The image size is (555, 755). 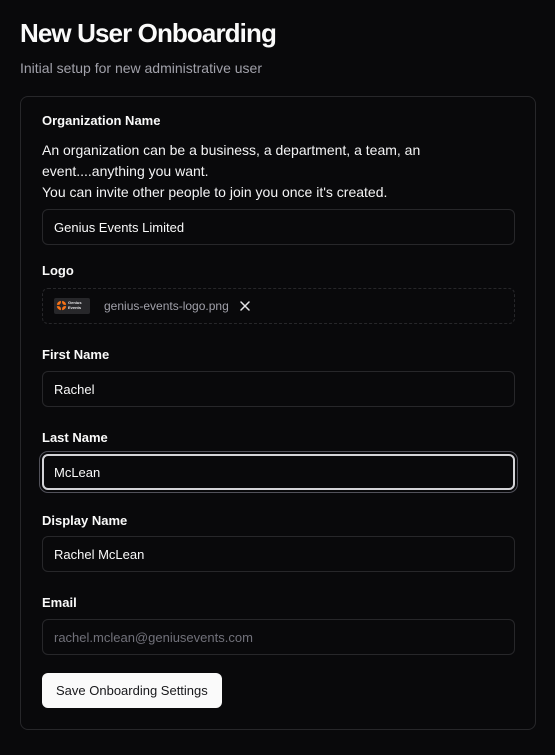 What do you see at coordinates (61, 305) in the screenshot?
I see `genius-events-logo-icon` at bounding box center [61, 305].